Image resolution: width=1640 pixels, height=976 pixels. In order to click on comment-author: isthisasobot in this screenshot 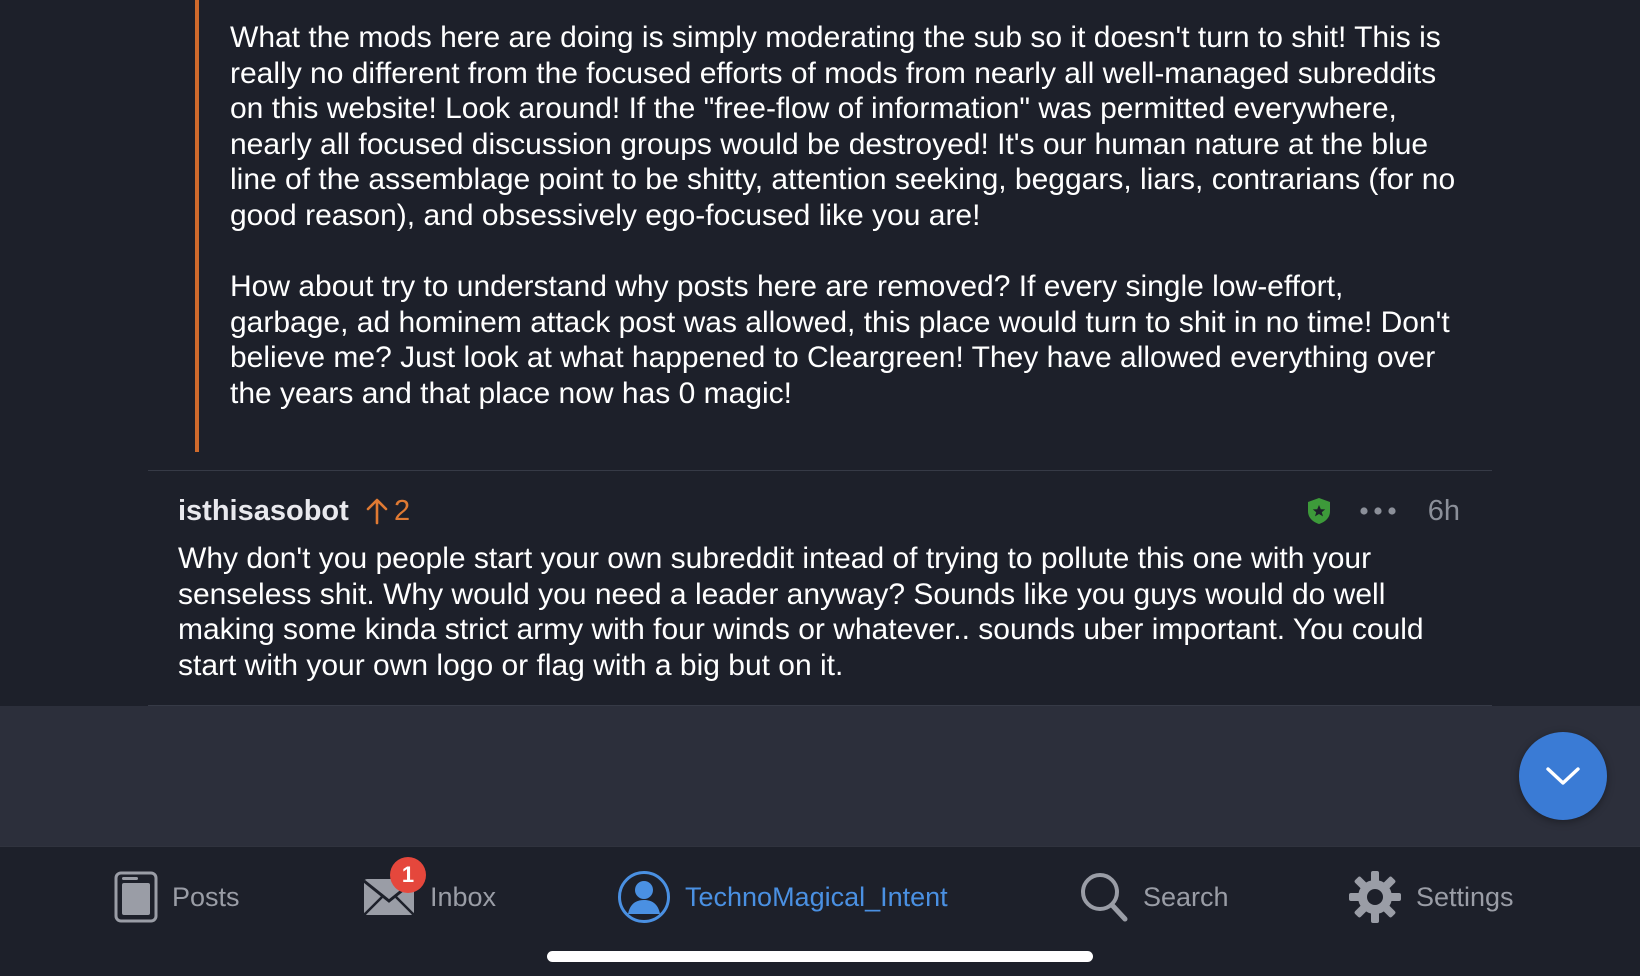, I will do `click(263, 511)`.